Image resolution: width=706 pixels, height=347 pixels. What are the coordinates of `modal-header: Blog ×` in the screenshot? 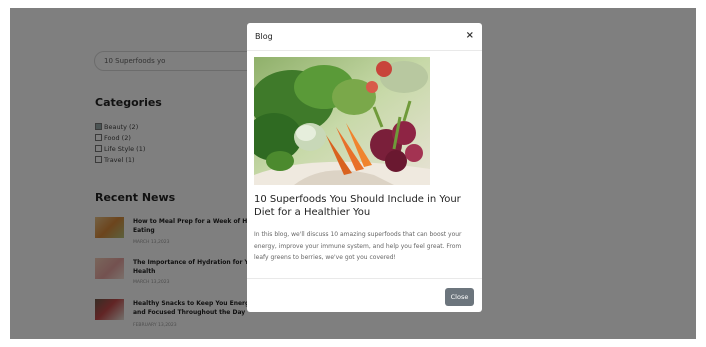 It's located at (364, 37).